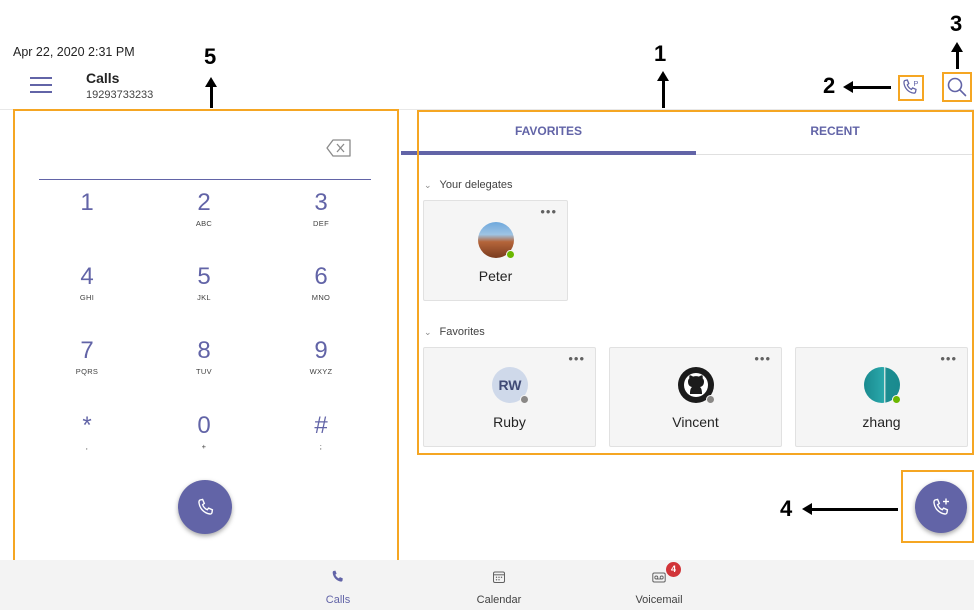 The height and width of the screenshot is (610, 974). I want to click on dial-key-4: 4 GHI, so click(87, 293).